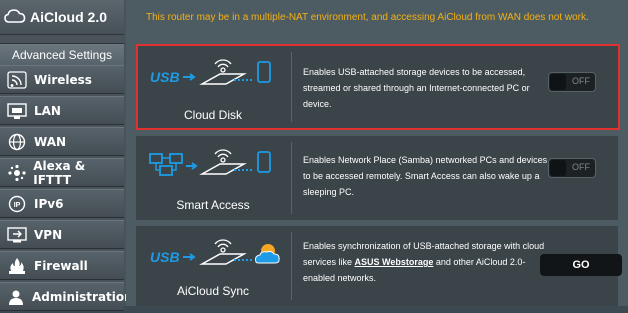 Image resolution: width=628 pixels, height=313 pixels. What do you see at coordinates (581, 265) in the screenshot?
I see `go-button: GO` at bounding box center [581, 265].